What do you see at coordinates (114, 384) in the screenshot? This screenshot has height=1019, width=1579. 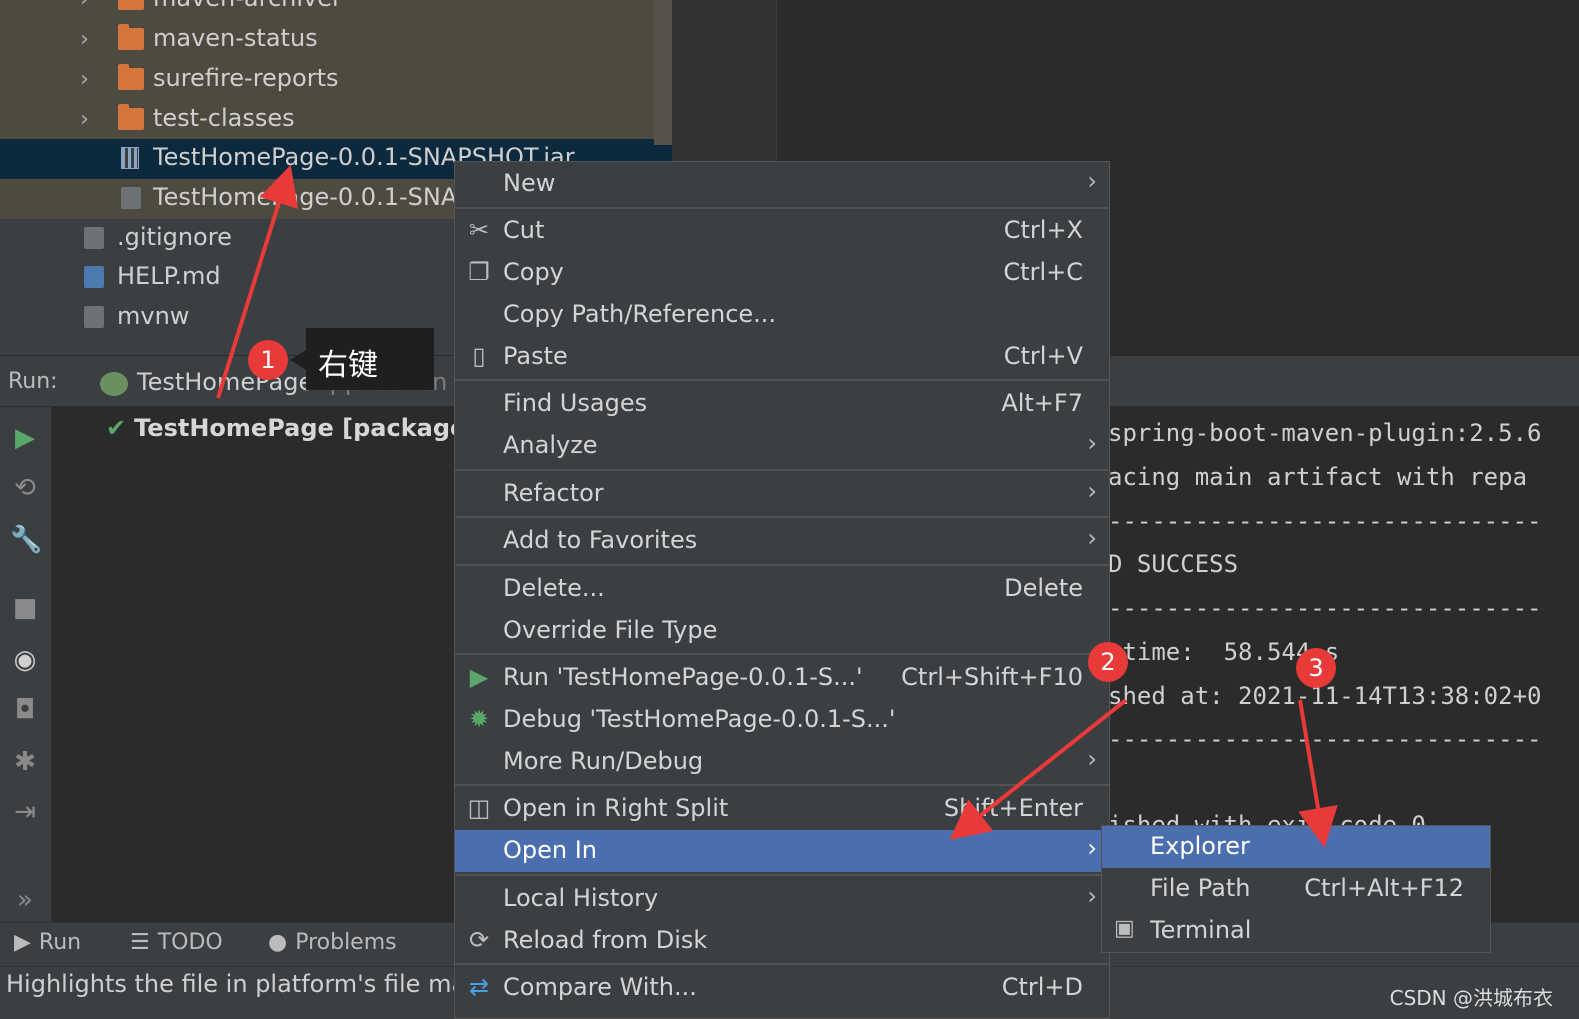 I see `spring-boot-icon` at bounding box center [114, 384].